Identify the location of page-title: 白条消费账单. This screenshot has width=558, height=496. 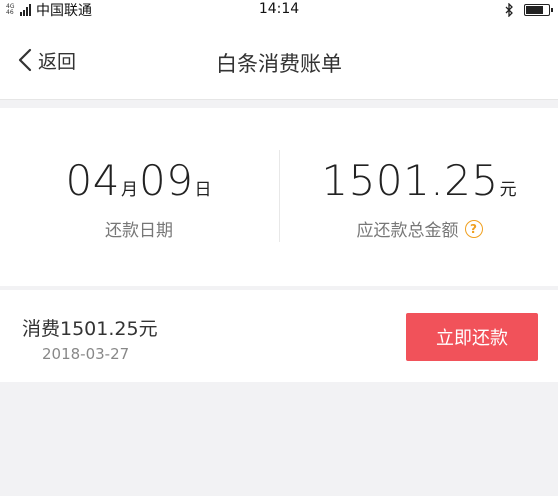
(279, 64).